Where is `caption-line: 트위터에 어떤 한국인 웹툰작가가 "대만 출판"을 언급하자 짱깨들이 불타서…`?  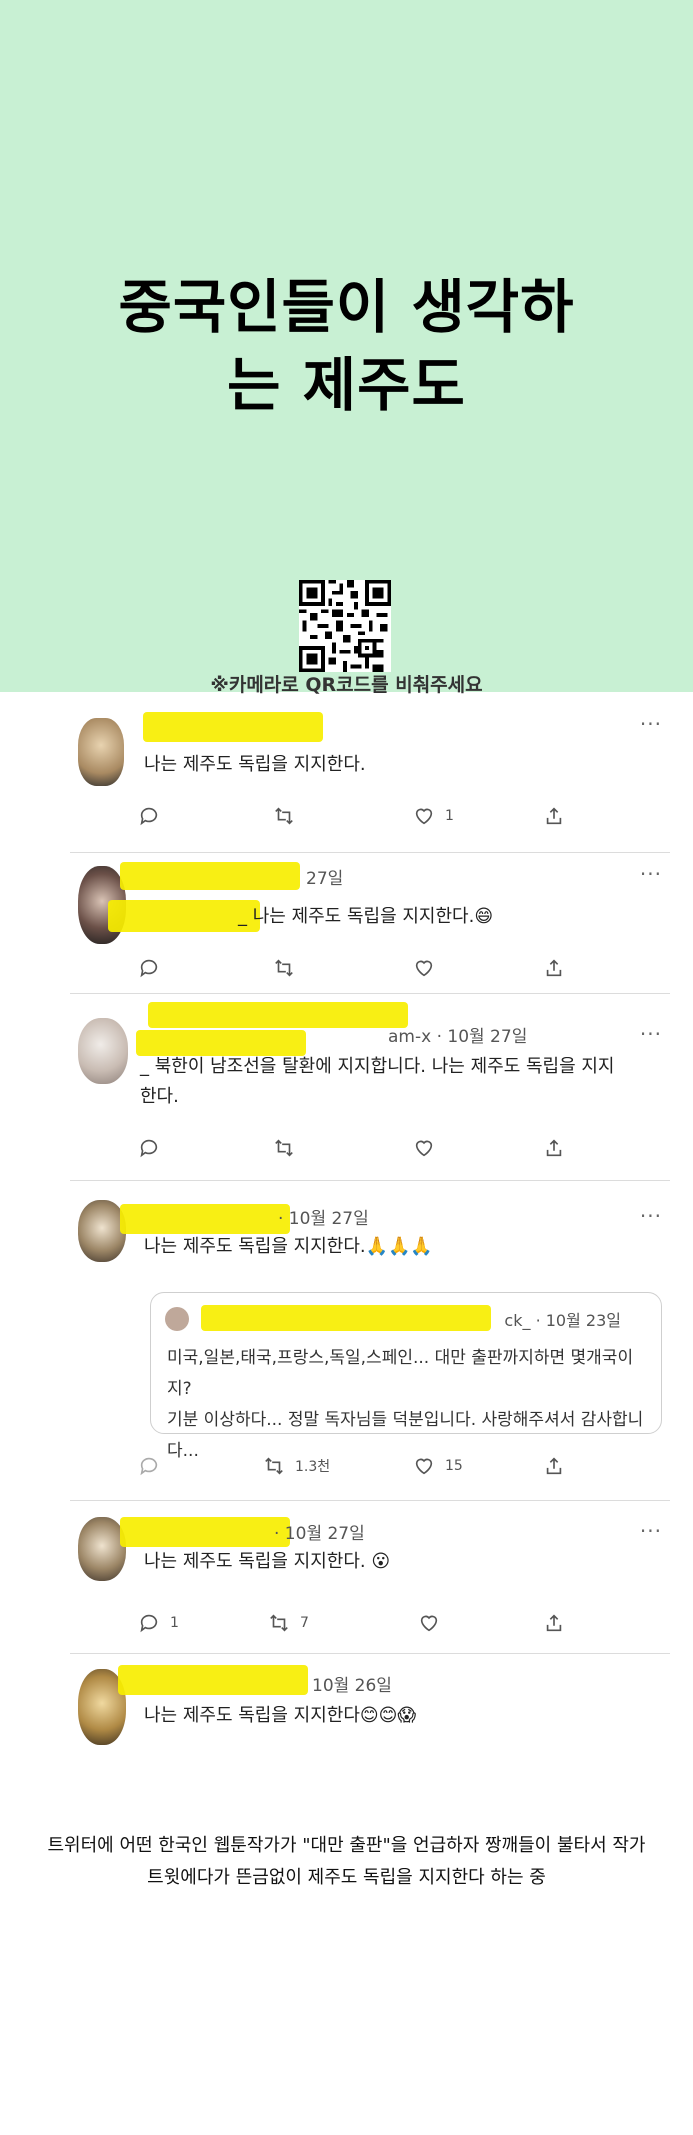 caption-line: 트위터에 어떤 한국인 웹툰작가가 "대만 출판"을 언급하자 짱깨들이 불타서… is located at coordinates (346, 1845).